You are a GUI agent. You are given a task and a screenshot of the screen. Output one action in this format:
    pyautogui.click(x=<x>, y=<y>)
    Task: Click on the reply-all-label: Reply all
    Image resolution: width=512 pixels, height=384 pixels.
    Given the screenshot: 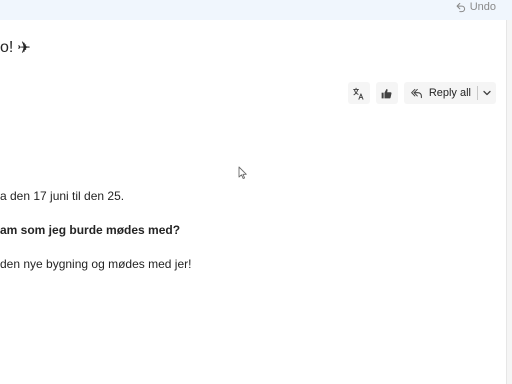 What is the action you would take?
    pyautogui.click(x=449, y=93)
    